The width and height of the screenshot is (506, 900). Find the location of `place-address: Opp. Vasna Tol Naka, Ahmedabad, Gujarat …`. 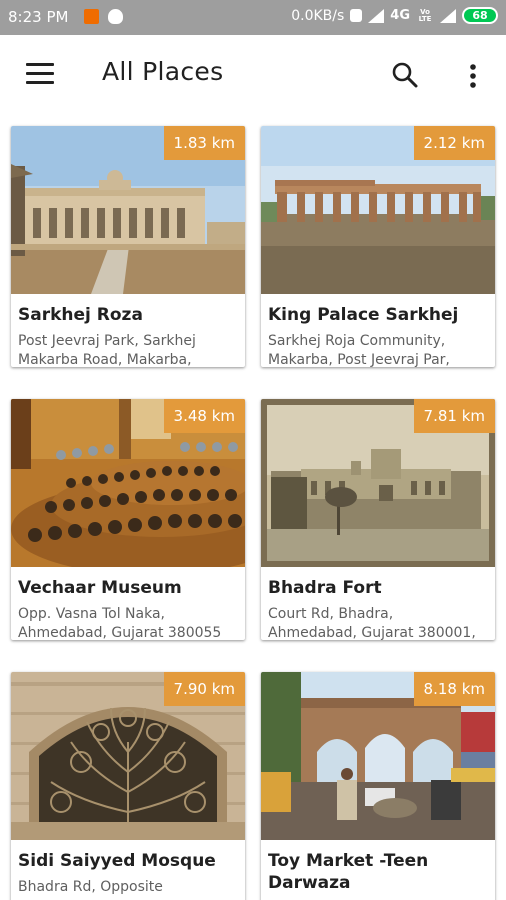

place-address: Opp. Vasna Tol Naka, Ahmedabad, Gujarat … is located at coordinates (130, 622).